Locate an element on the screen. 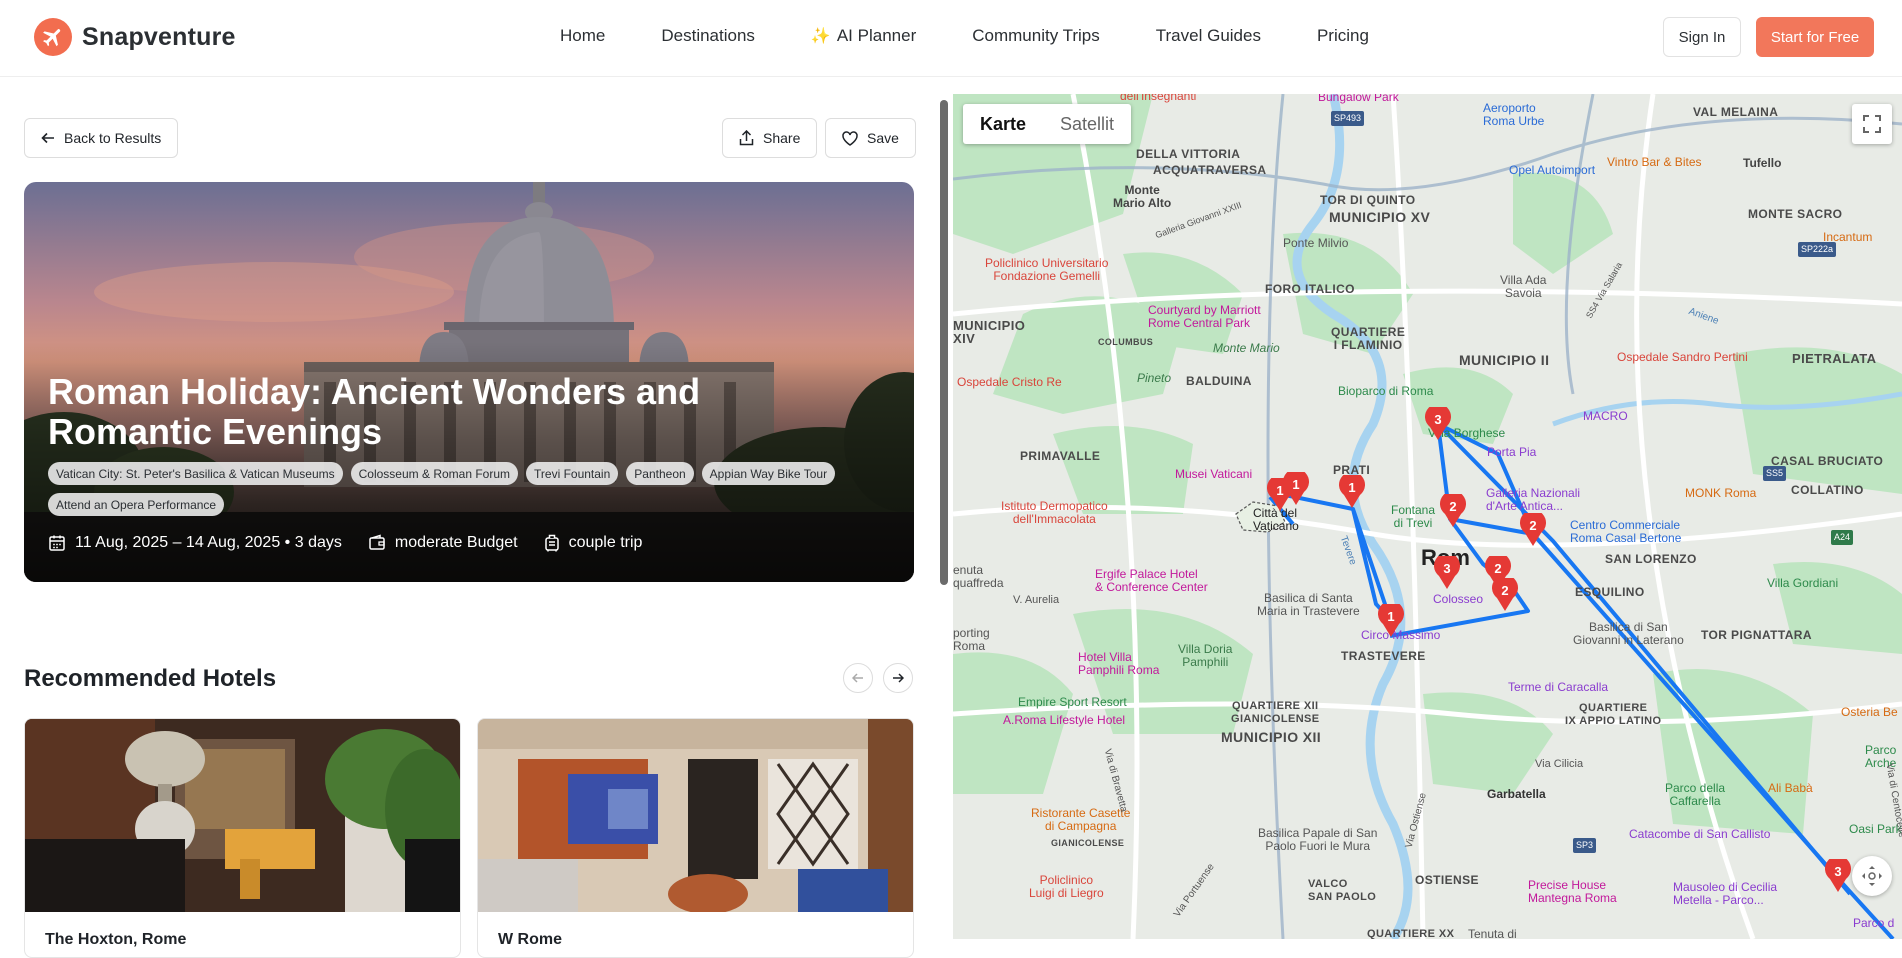 Image resolution: width=1902 pixels, height=958 pixels. sparkle-icon: ✨ is located at coordinates (820, 36).